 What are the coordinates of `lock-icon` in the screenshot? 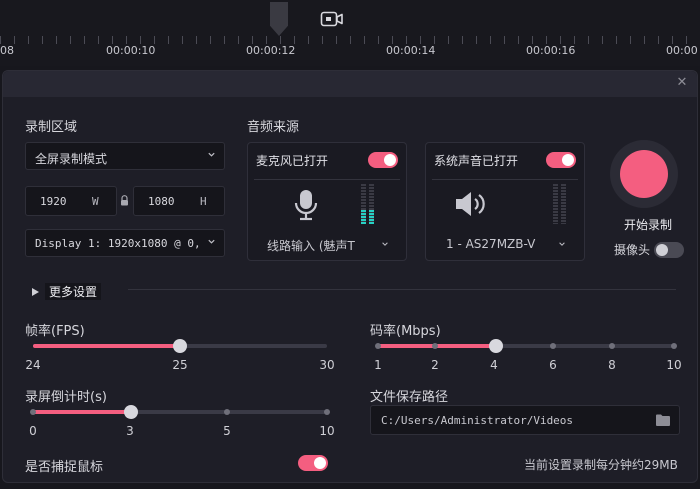 It's located at (124, 200).